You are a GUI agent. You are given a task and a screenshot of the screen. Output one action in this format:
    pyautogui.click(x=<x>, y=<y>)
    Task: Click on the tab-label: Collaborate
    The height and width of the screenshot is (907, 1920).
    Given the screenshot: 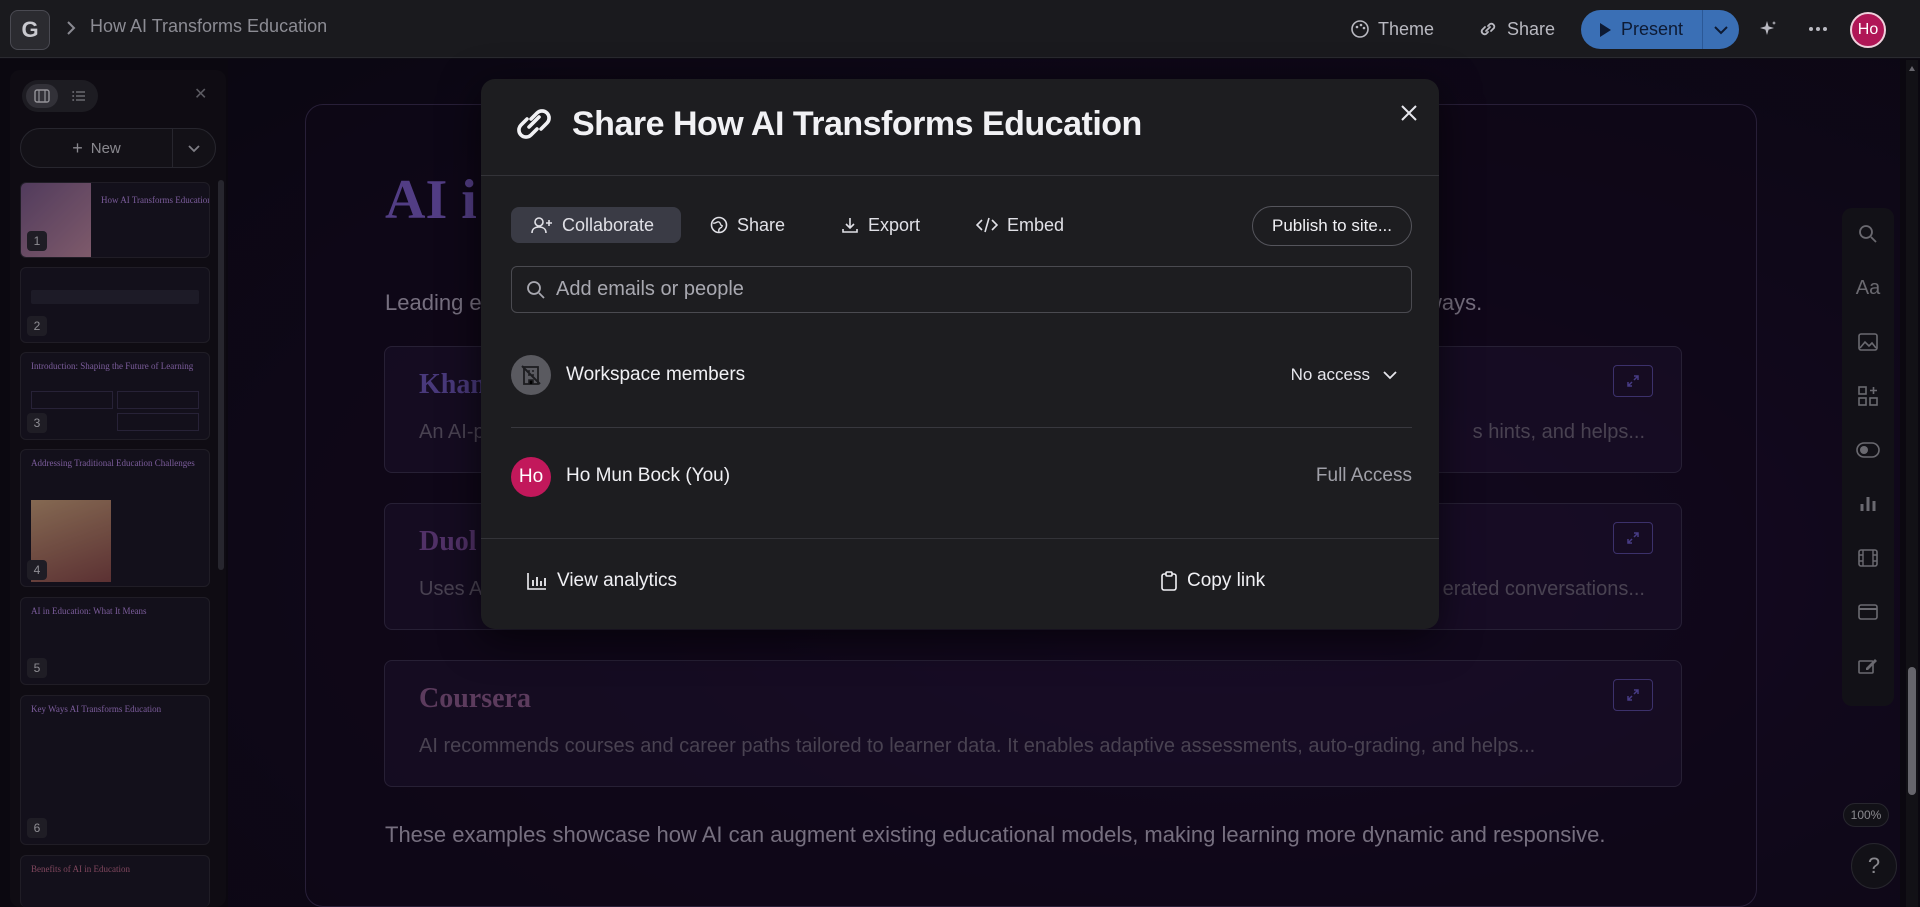 What is the action you would take?
    pyautogui.click(x=608, y=224)
    